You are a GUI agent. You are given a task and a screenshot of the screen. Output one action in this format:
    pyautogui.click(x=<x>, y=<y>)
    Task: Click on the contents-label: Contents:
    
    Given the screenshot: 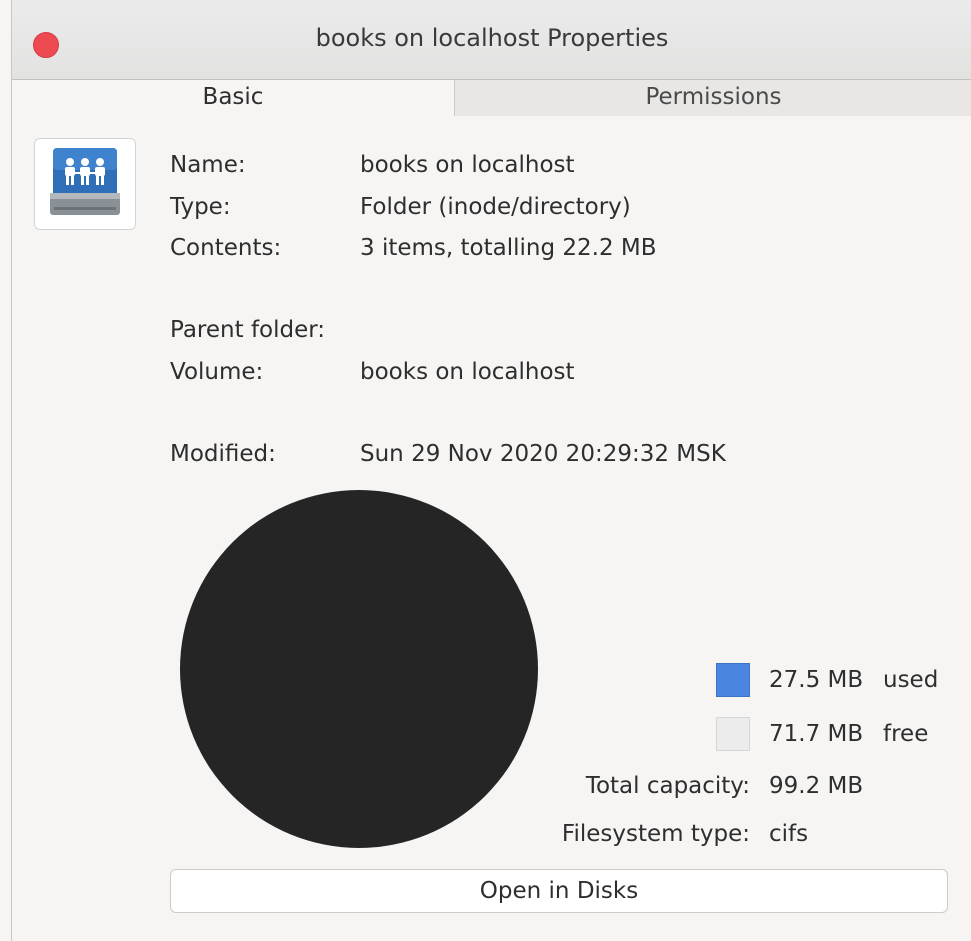 What is the action you would take?
    pyautogui.click(x=226, y=248)
    